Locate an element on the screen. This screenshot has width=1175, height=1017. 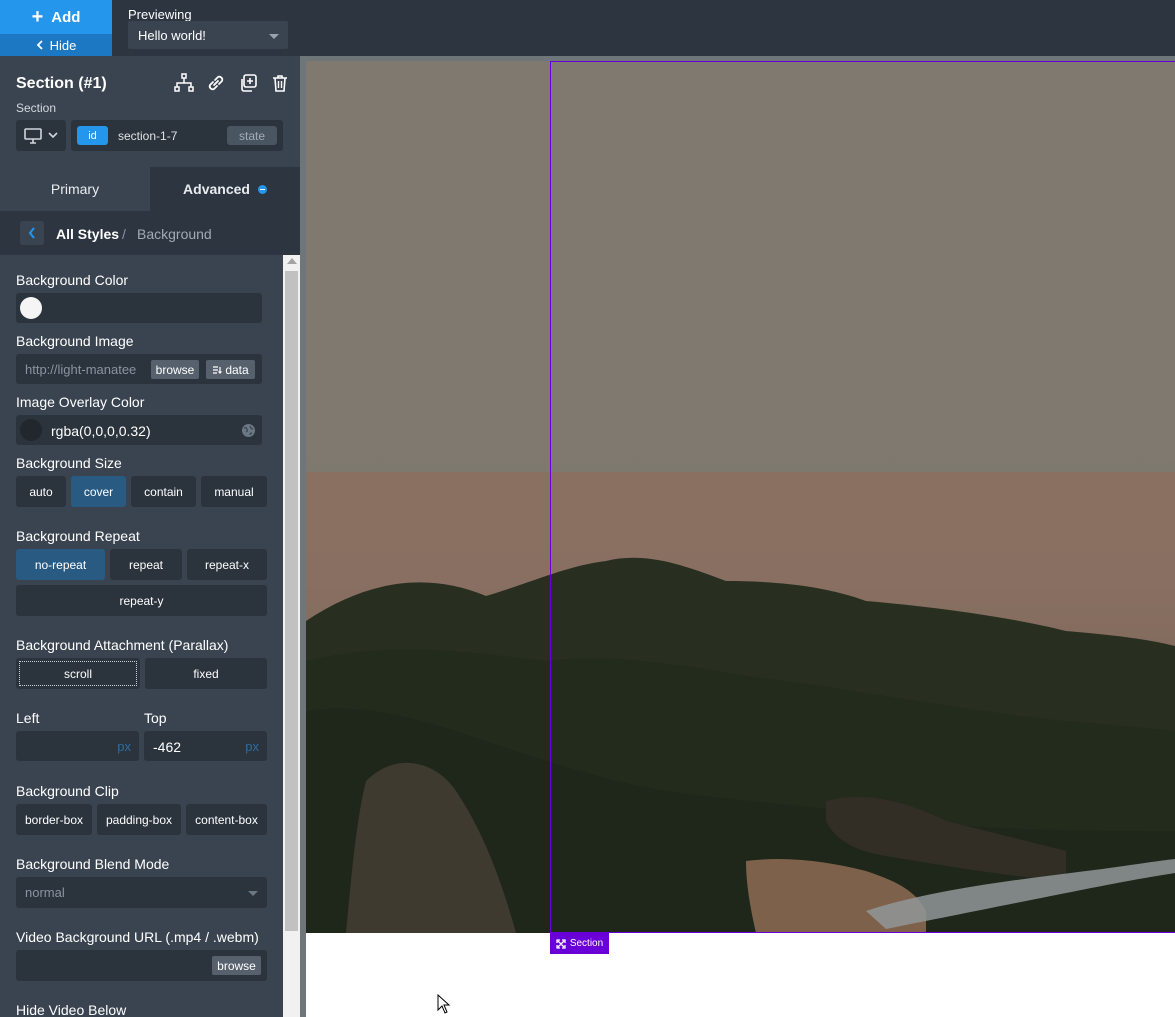
tab-advanced-label: Advanced is located at coordinates (216, 189).